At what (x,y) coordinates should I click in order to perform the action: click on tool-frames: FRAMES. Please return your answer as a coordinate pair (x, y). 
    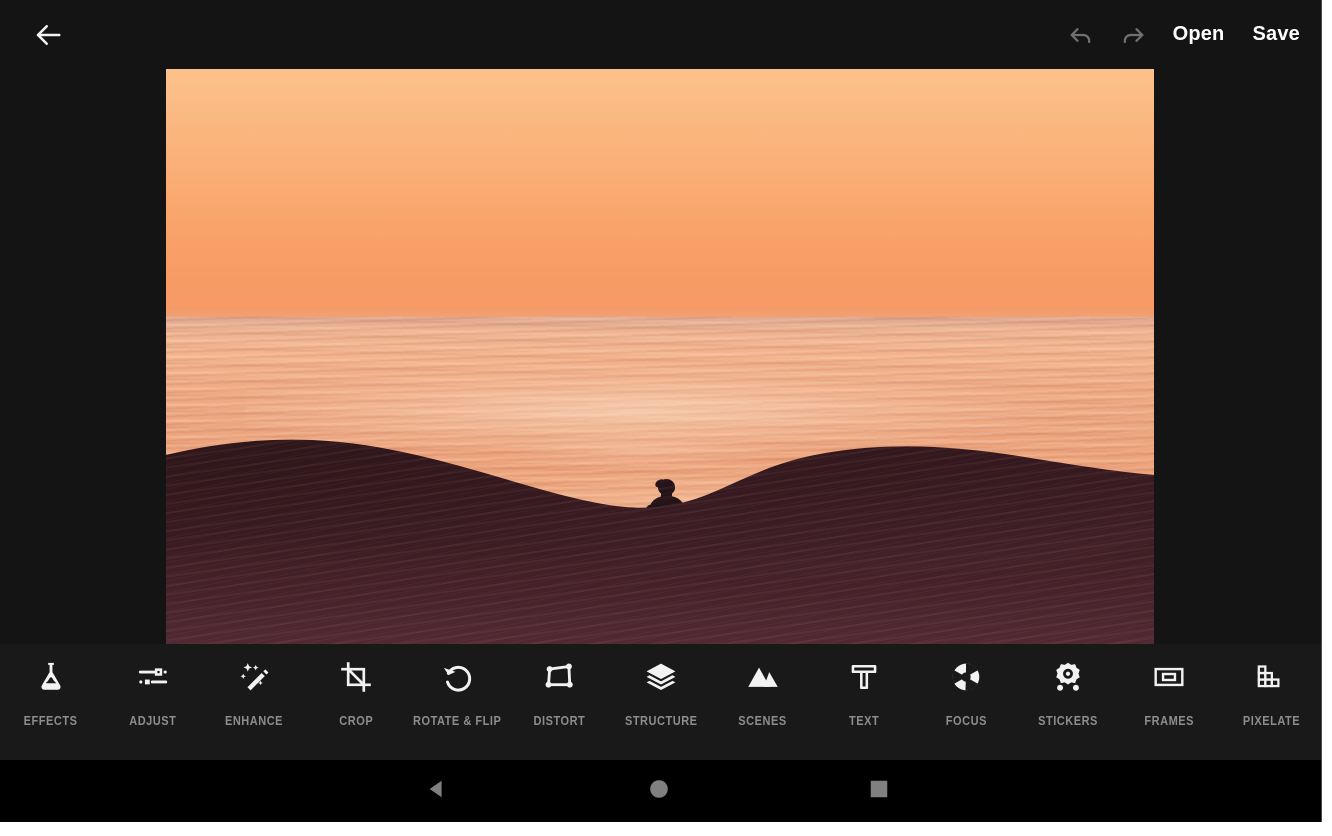
    Looking at the image, I should click on (1170, 686).